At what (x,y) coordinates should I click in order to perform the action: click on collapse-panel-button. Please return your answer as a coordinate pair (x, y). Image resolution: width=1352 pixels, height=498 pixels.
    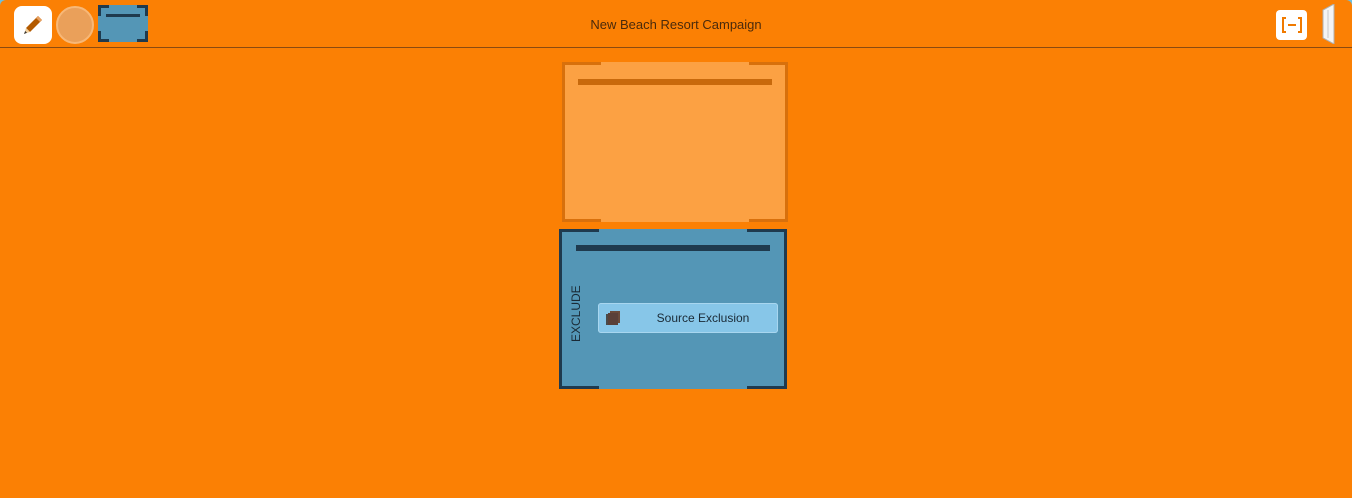
    Looking at the image, I should click on (1328, 24).